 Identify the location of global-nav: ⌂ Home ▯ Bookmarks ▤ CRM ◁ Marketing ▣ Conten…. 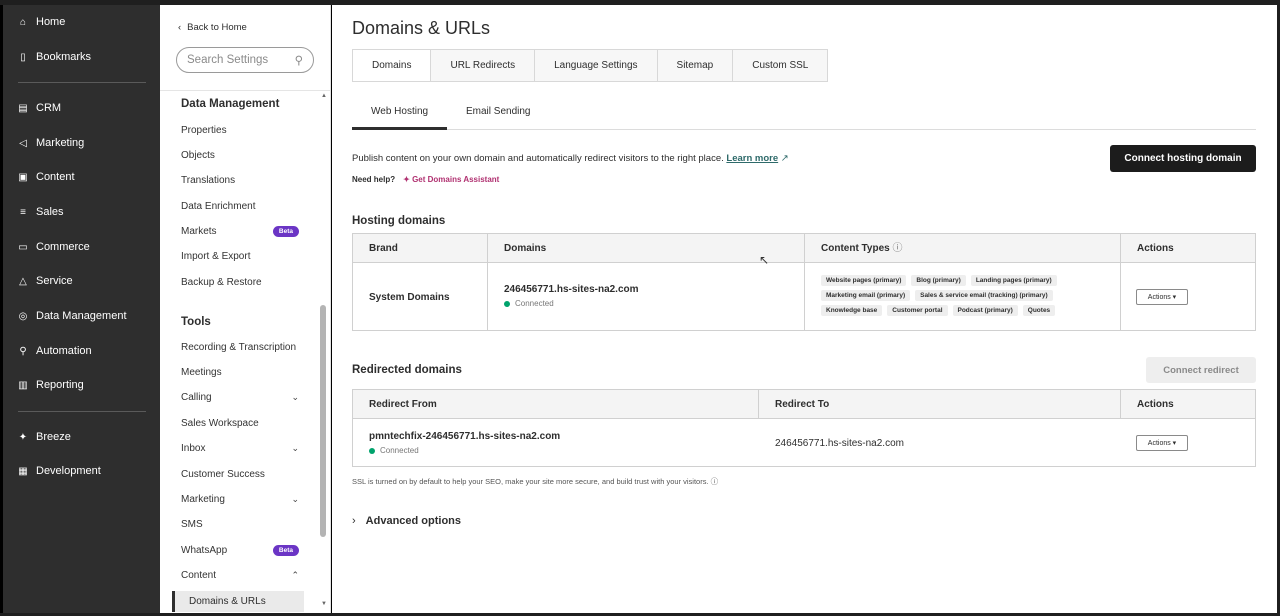
(81, 309).